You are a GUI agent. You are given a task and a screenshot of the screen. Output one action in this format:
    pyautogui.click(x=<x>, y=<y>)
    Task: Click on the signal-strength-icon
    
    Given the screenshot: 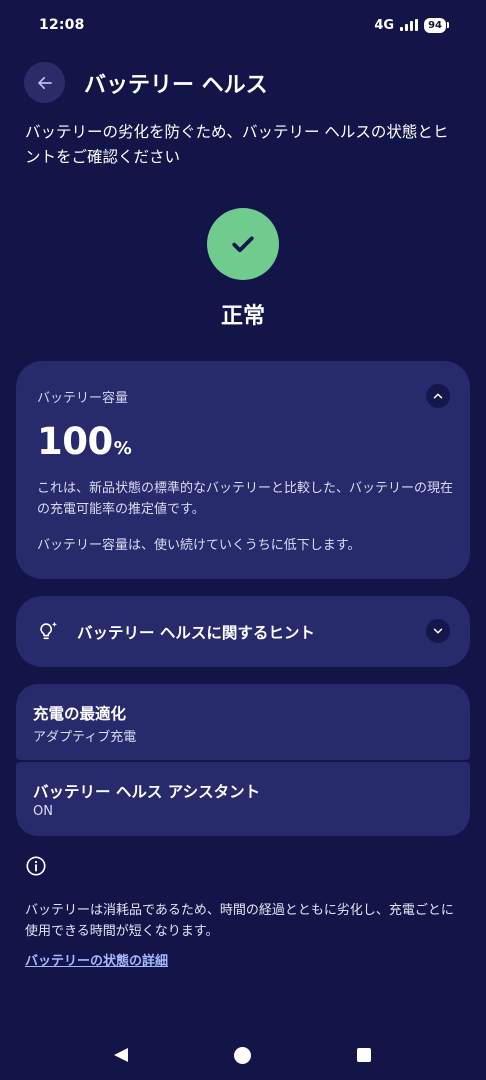 What is the action you would take?
    pyautogui.click(x=409, y=25)
    